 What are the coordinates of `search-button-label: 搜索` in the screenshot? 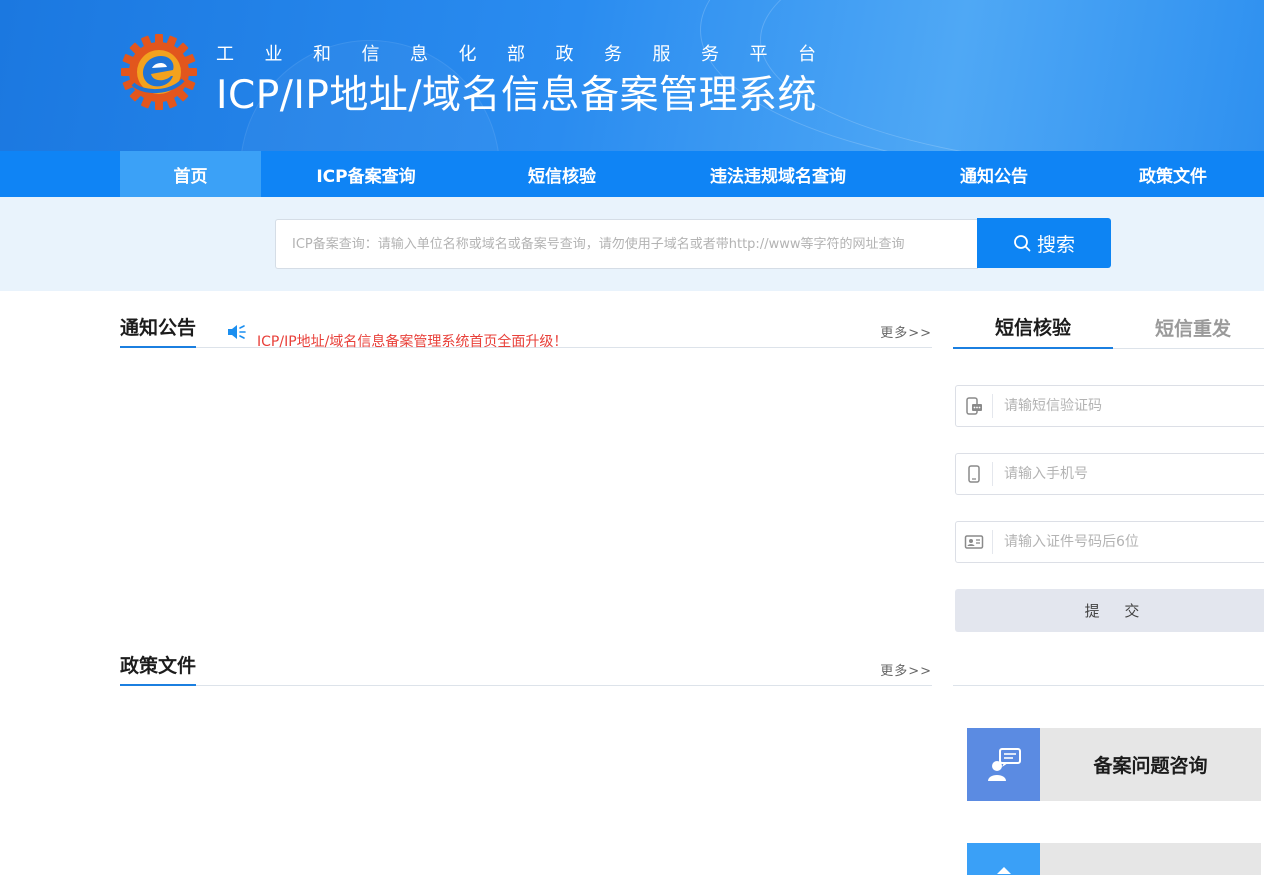 It's located at (1055, 244).